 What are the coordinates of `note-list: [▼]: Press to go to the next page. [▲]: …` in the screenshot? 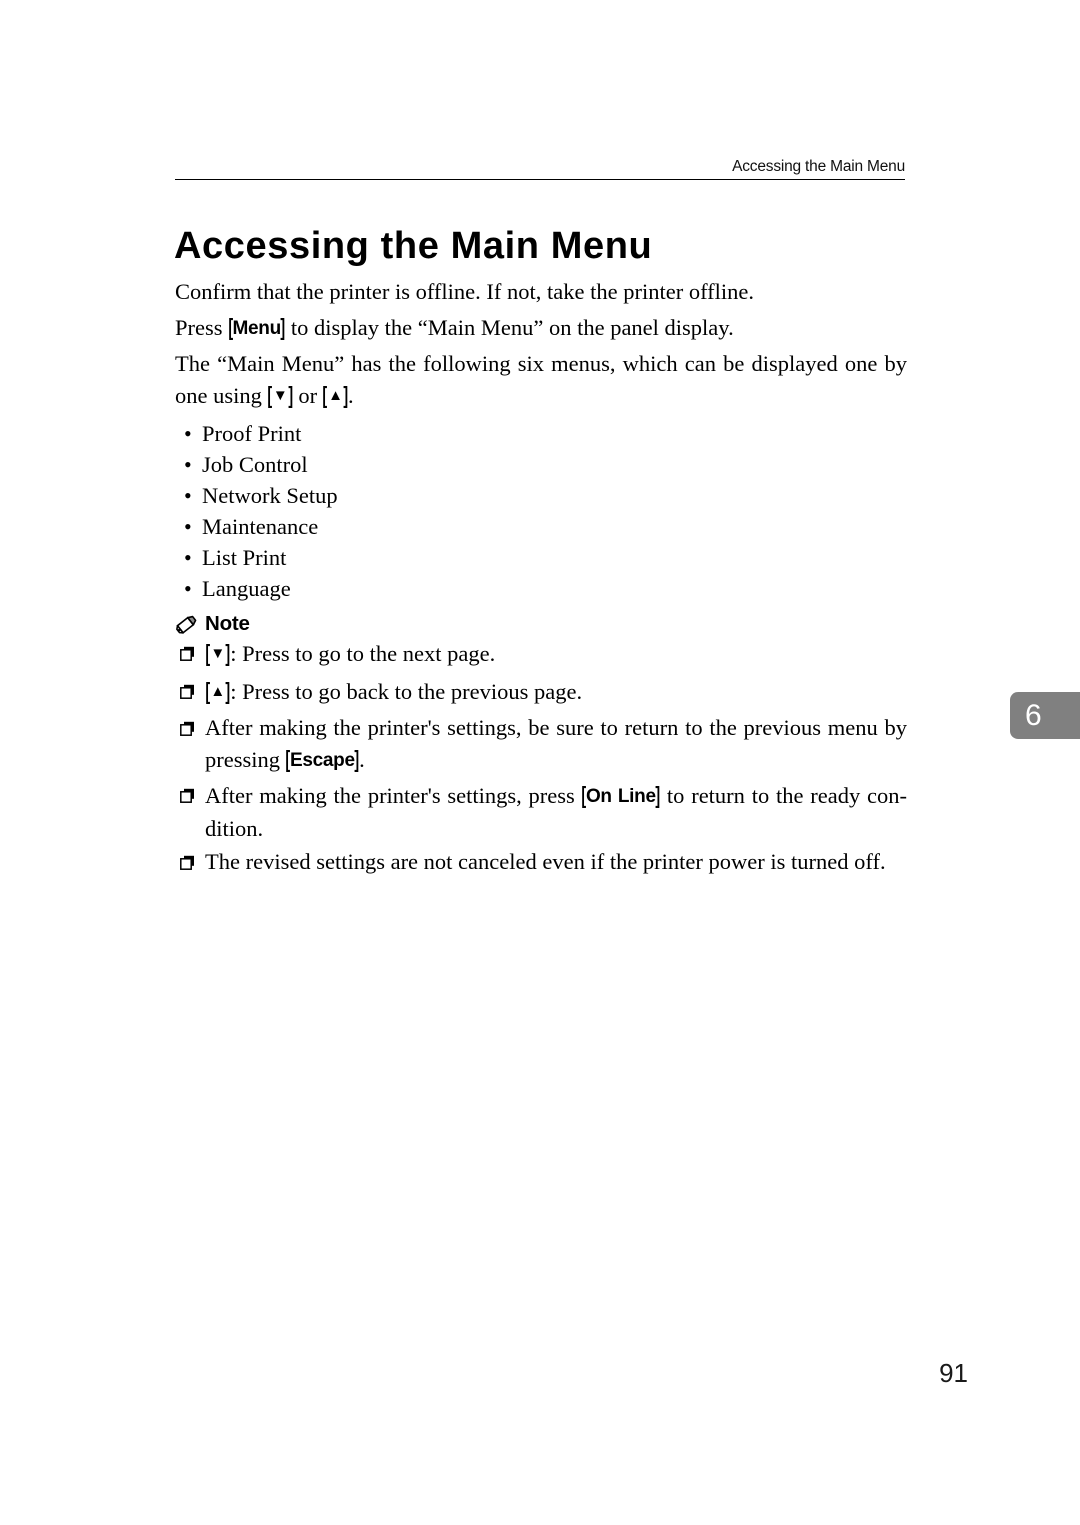 It's located at (541, 758).